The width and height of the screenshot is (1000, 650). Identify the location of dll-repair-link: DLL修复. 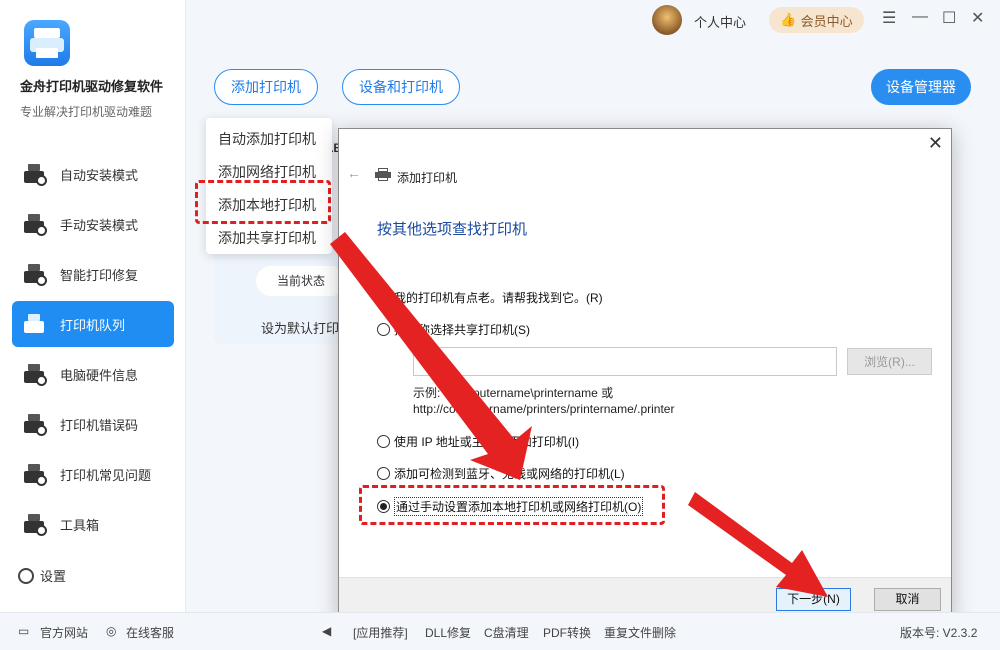
(448, 632).